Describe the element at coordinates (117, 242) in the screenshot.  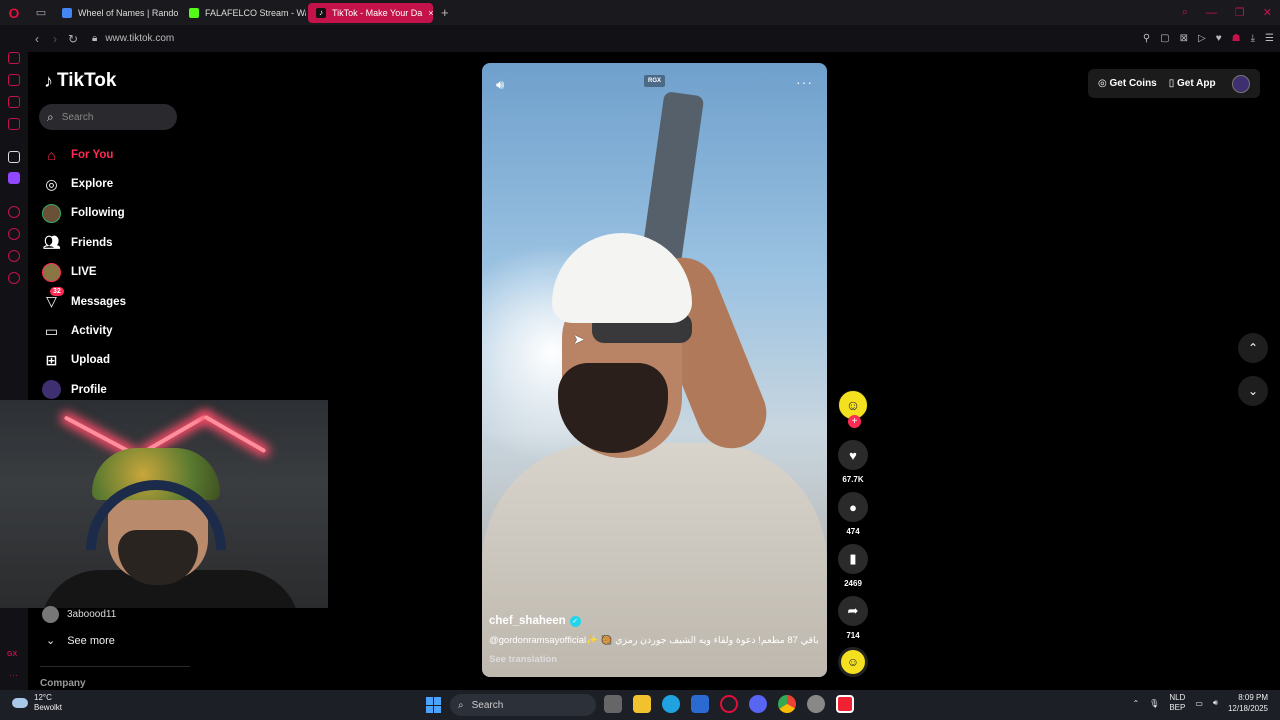
I see `nav-item-friends: 👥︎ Friends` at that location.